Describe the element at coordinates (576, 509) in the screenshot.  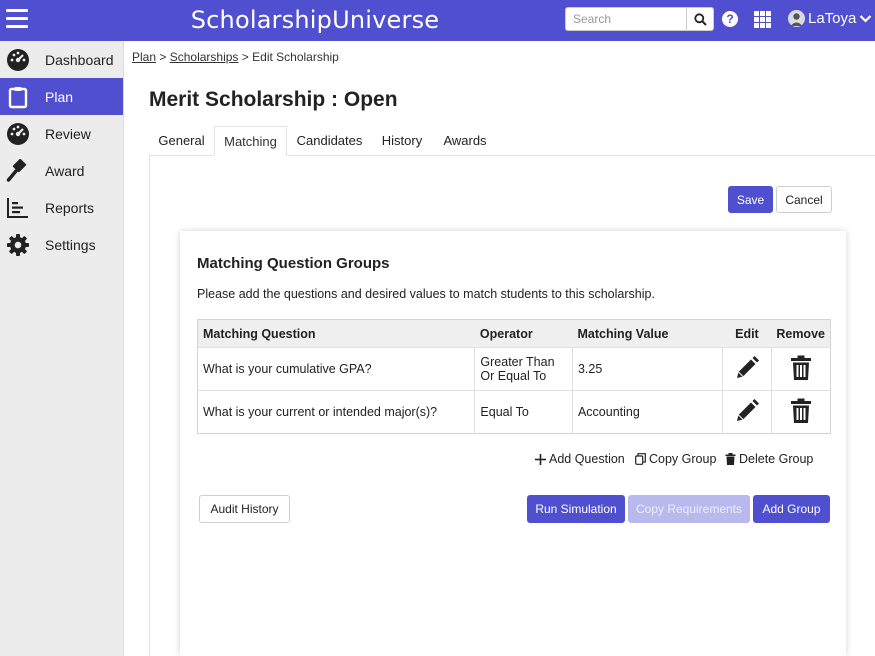
I see `run-simulation-button: Run Simulation` at that location.